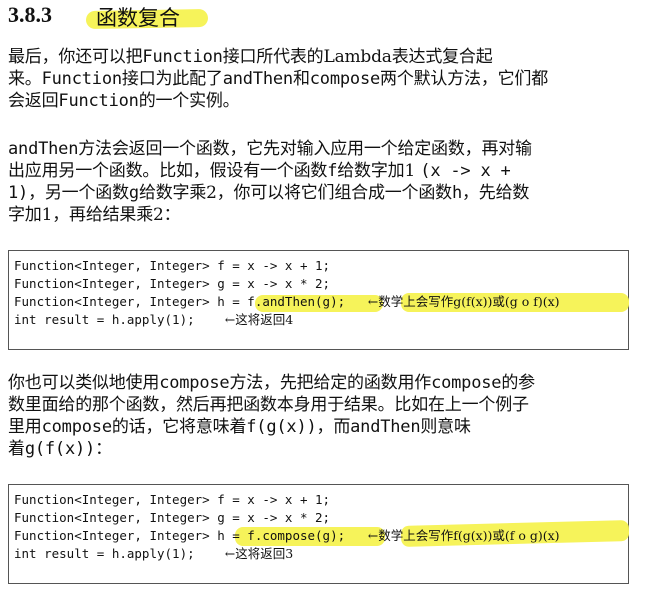  What do you see at coordinates (301, 79) in the screenshot?
I see `text-run: 和` at bounding box center [301, 79].